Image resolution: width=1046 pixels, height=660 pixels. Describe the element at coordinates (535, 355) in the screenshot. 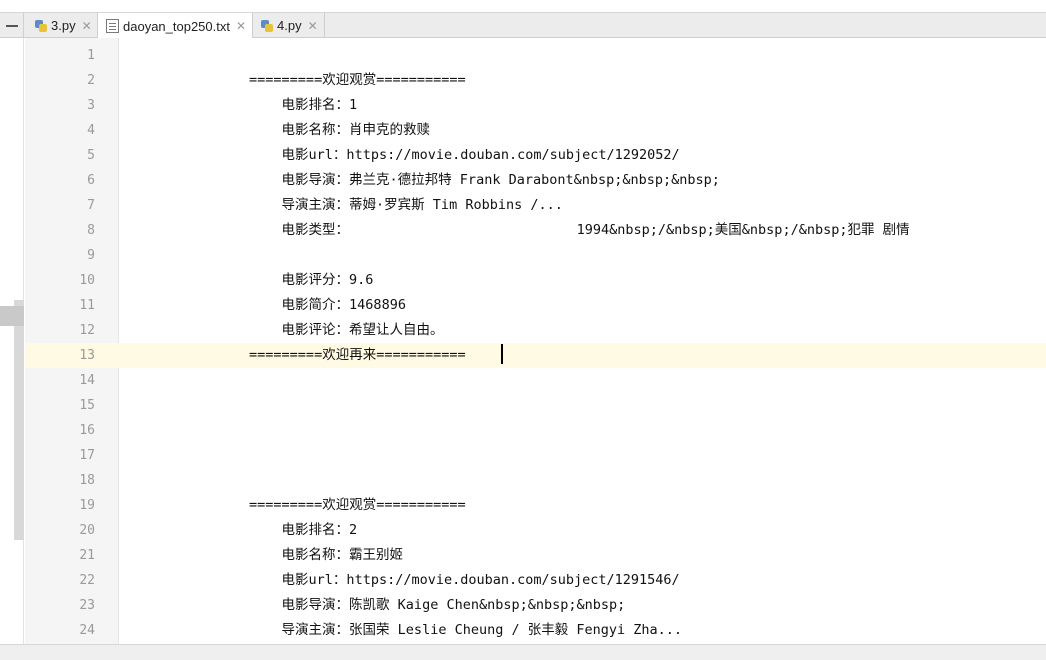

I see `code-line: 13 =========欢迎再来===========` at that location.